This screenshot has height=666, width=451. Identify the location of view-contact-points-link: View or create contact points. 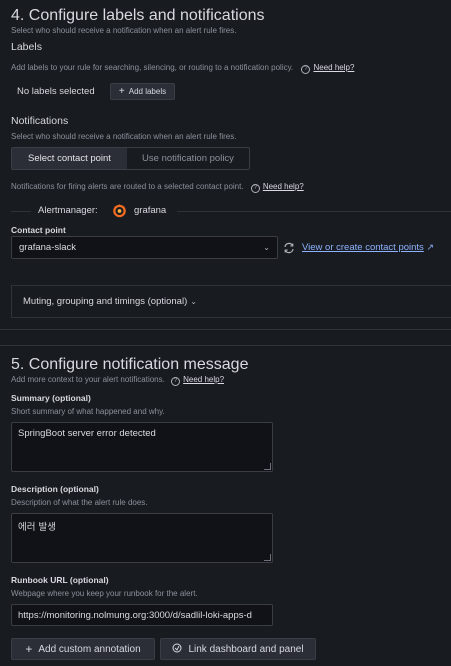
(363, 247).